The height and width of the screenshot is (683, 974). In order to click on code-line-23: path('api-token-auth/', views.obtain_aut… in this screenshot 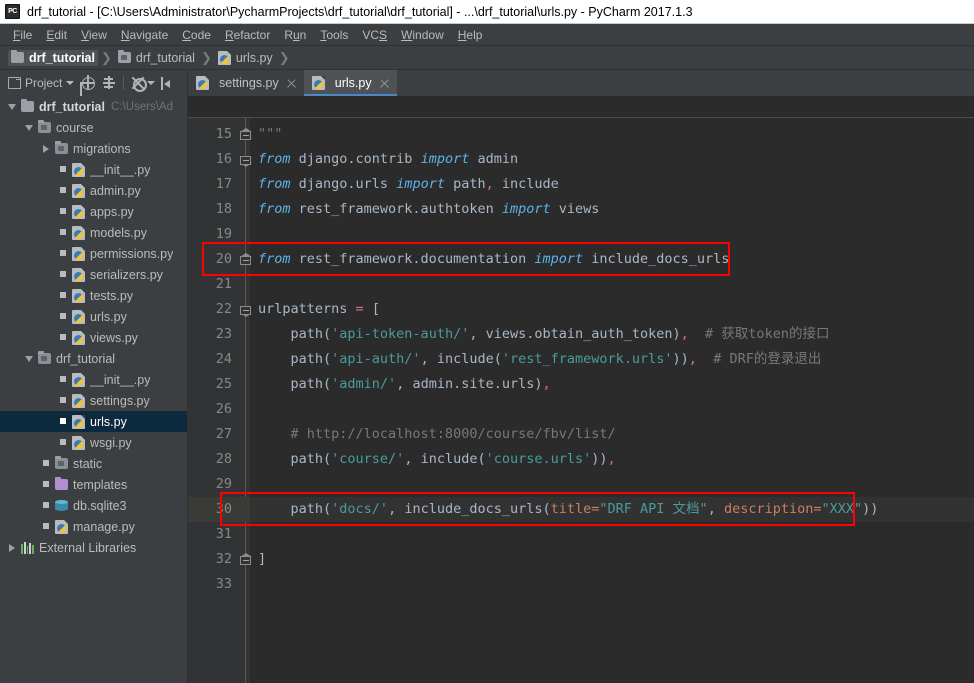, I will do `click(616, 334)`.